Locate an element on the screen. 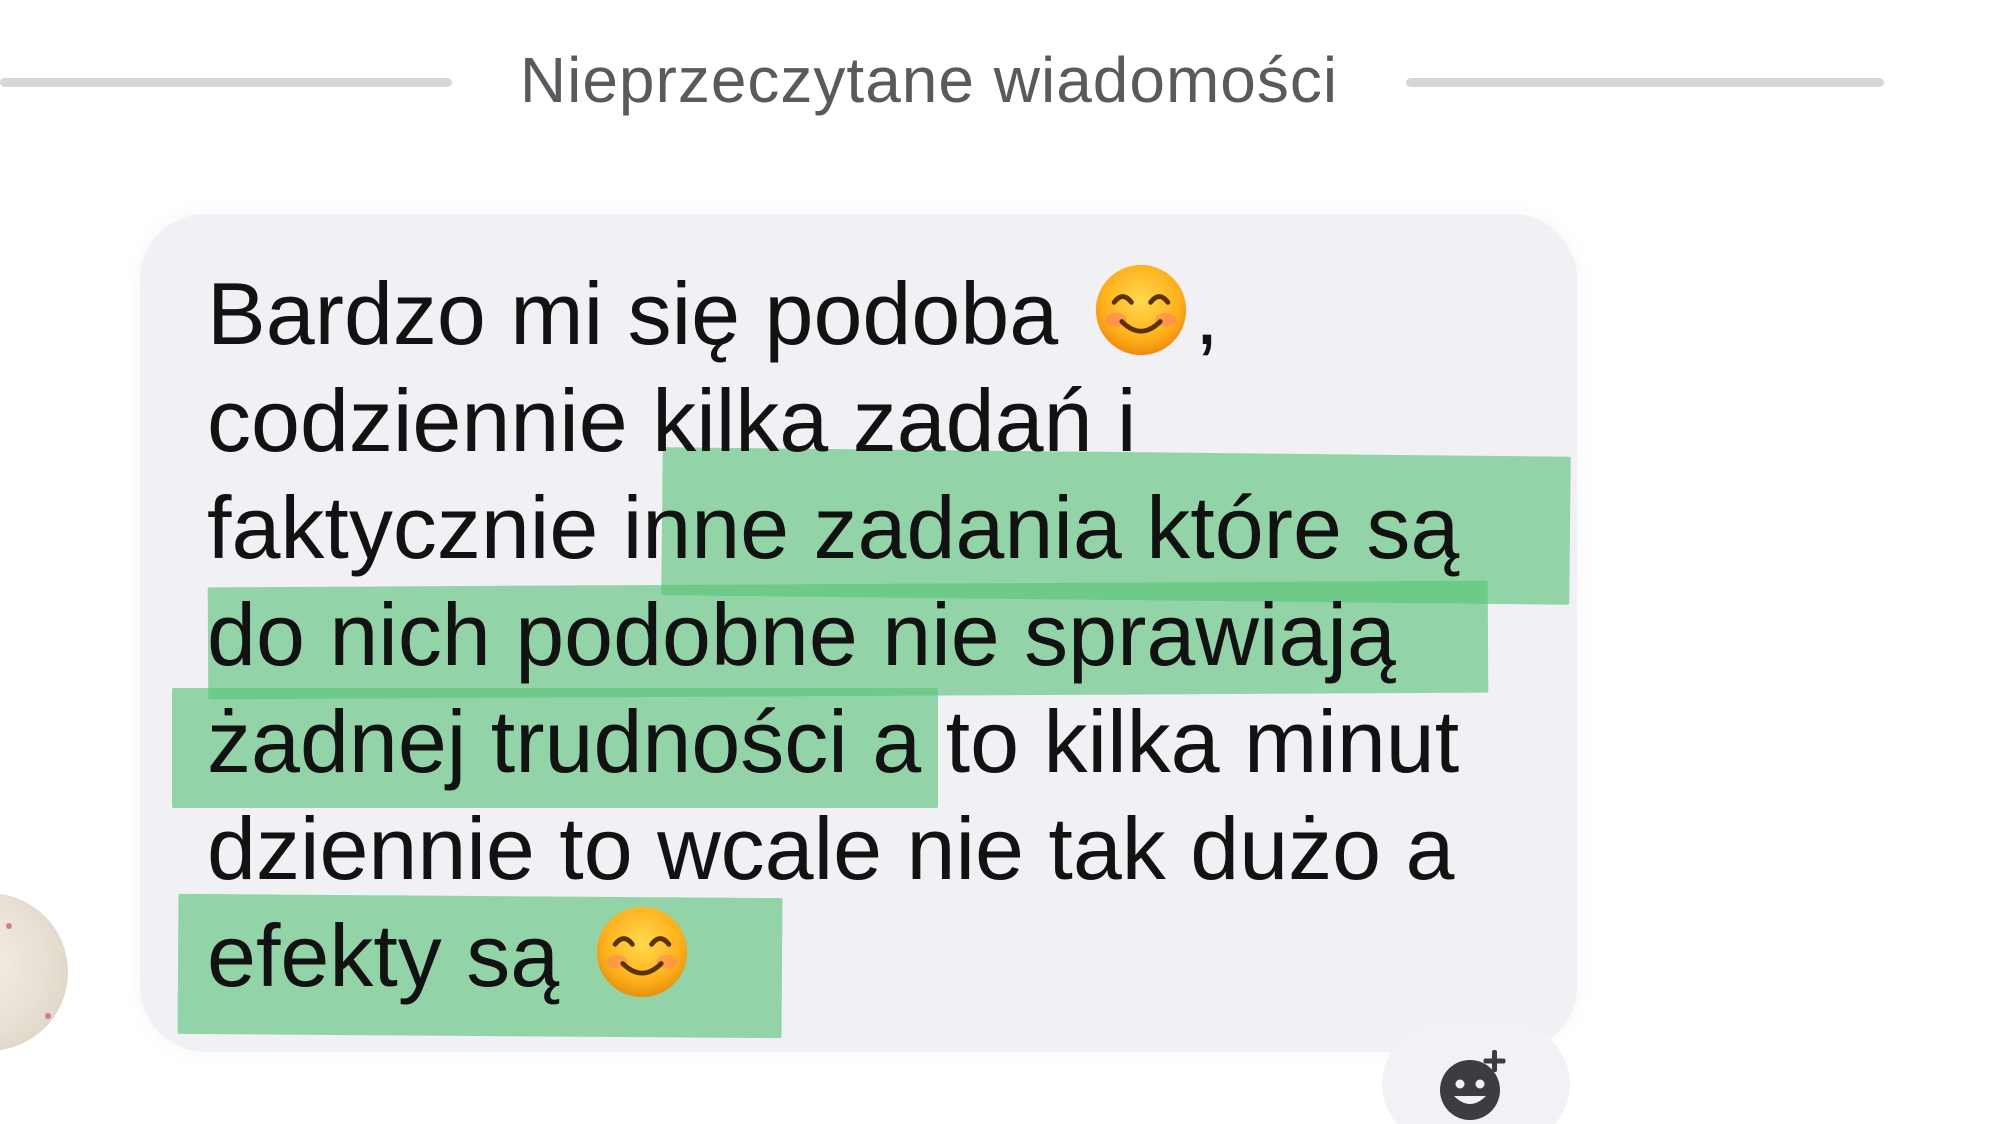  add-reaction-button is located at coordinates (1476, 1074).